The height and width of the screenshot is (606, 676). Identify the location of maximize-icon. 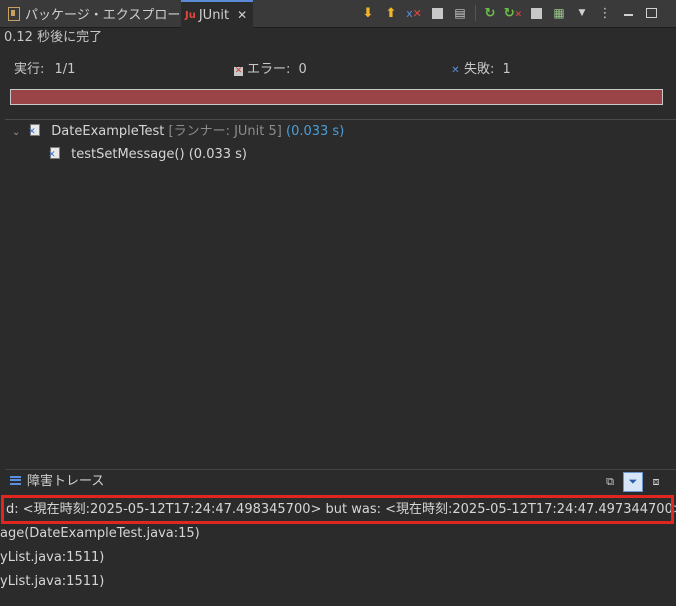
(651, 13).